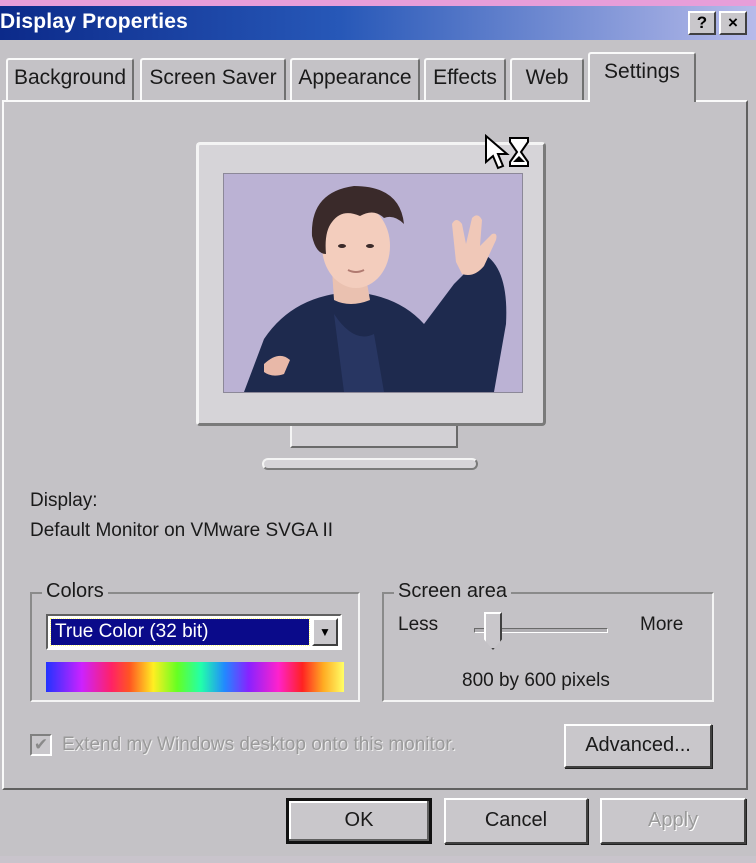  What do you see at coordinates (536, 680) in the screenshot?
I see `resolution-text: 800 by 600 pixels` at bounding box center [536, 680].